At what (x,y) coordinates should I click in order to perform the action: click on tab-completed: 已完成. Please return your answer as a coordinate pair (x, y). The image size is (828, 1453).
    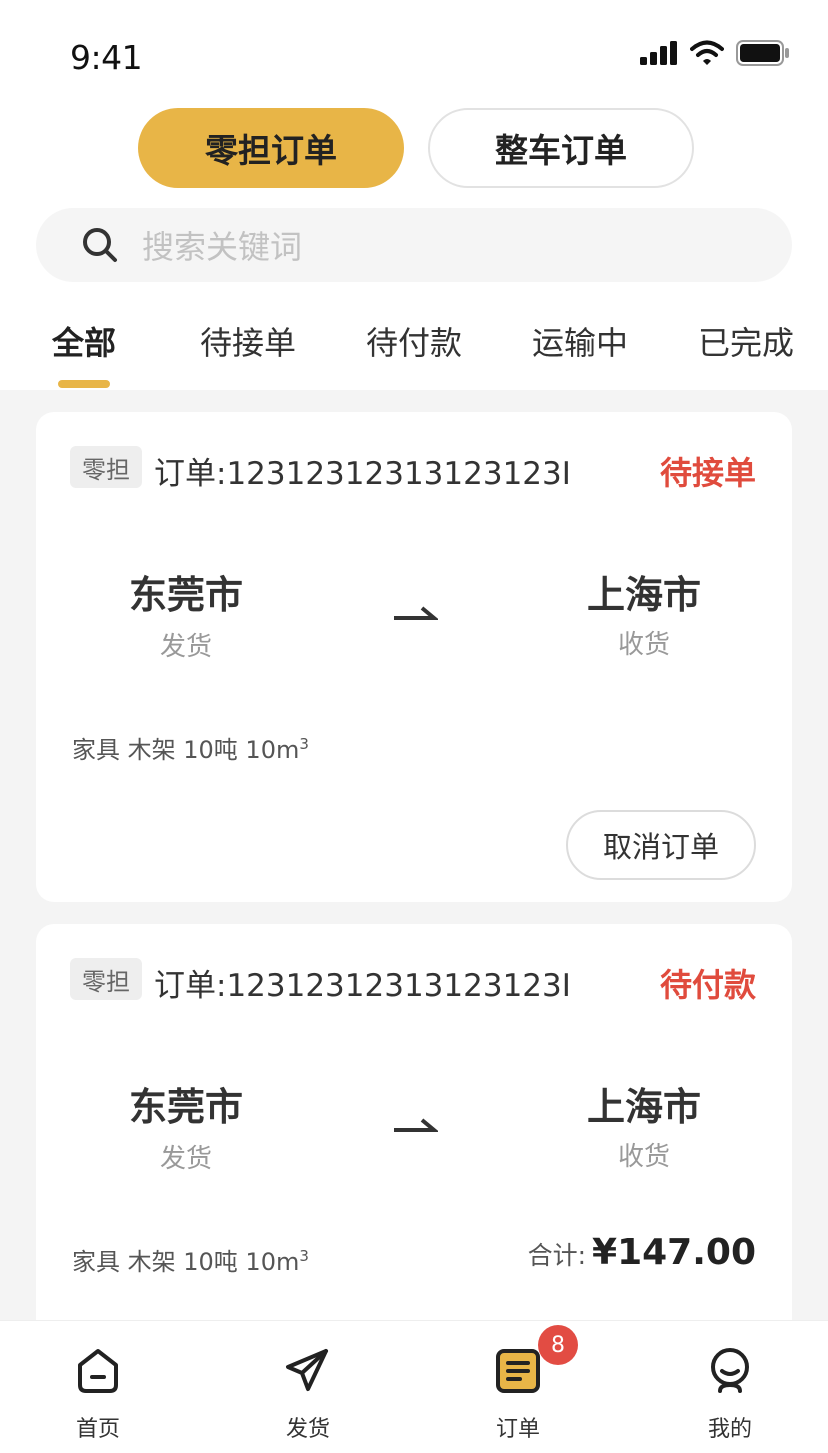
    Looking at the image, I should click on (746, 341).